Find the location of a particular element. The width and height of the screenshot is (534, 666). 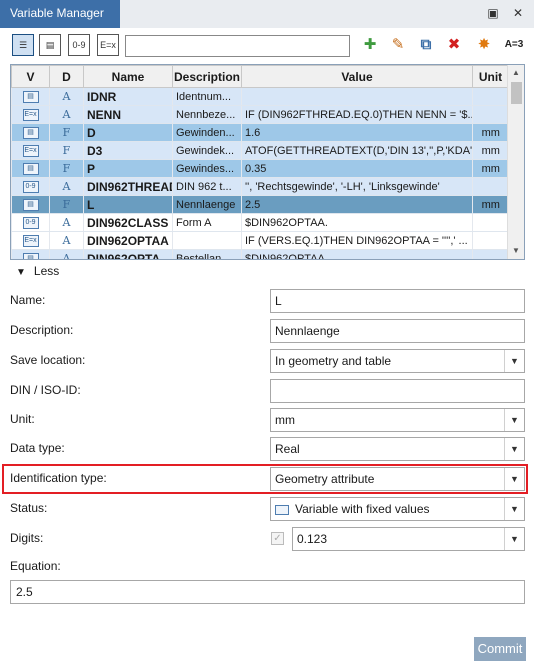

form-row-save-location: Save location: In geometry and table ▼ is located at coordinates (267, 361).